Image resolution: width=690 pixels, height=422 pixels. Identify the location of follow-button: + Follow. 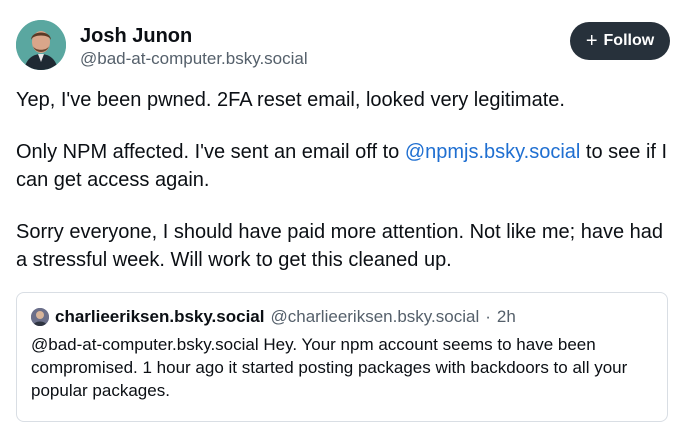
(620, 41).